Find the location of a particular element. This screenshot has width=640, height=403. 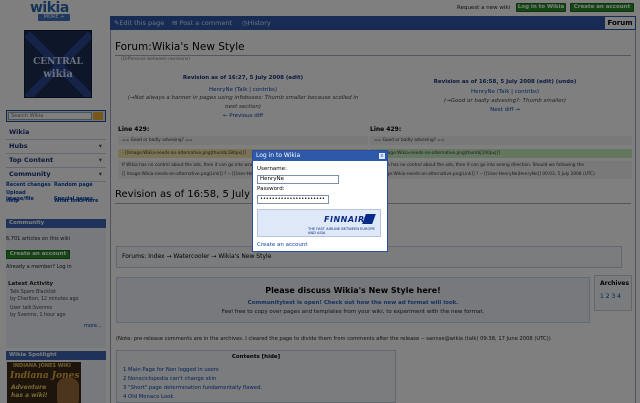

modal-create-account-link: Create an account is located at coordinates (282, 245).